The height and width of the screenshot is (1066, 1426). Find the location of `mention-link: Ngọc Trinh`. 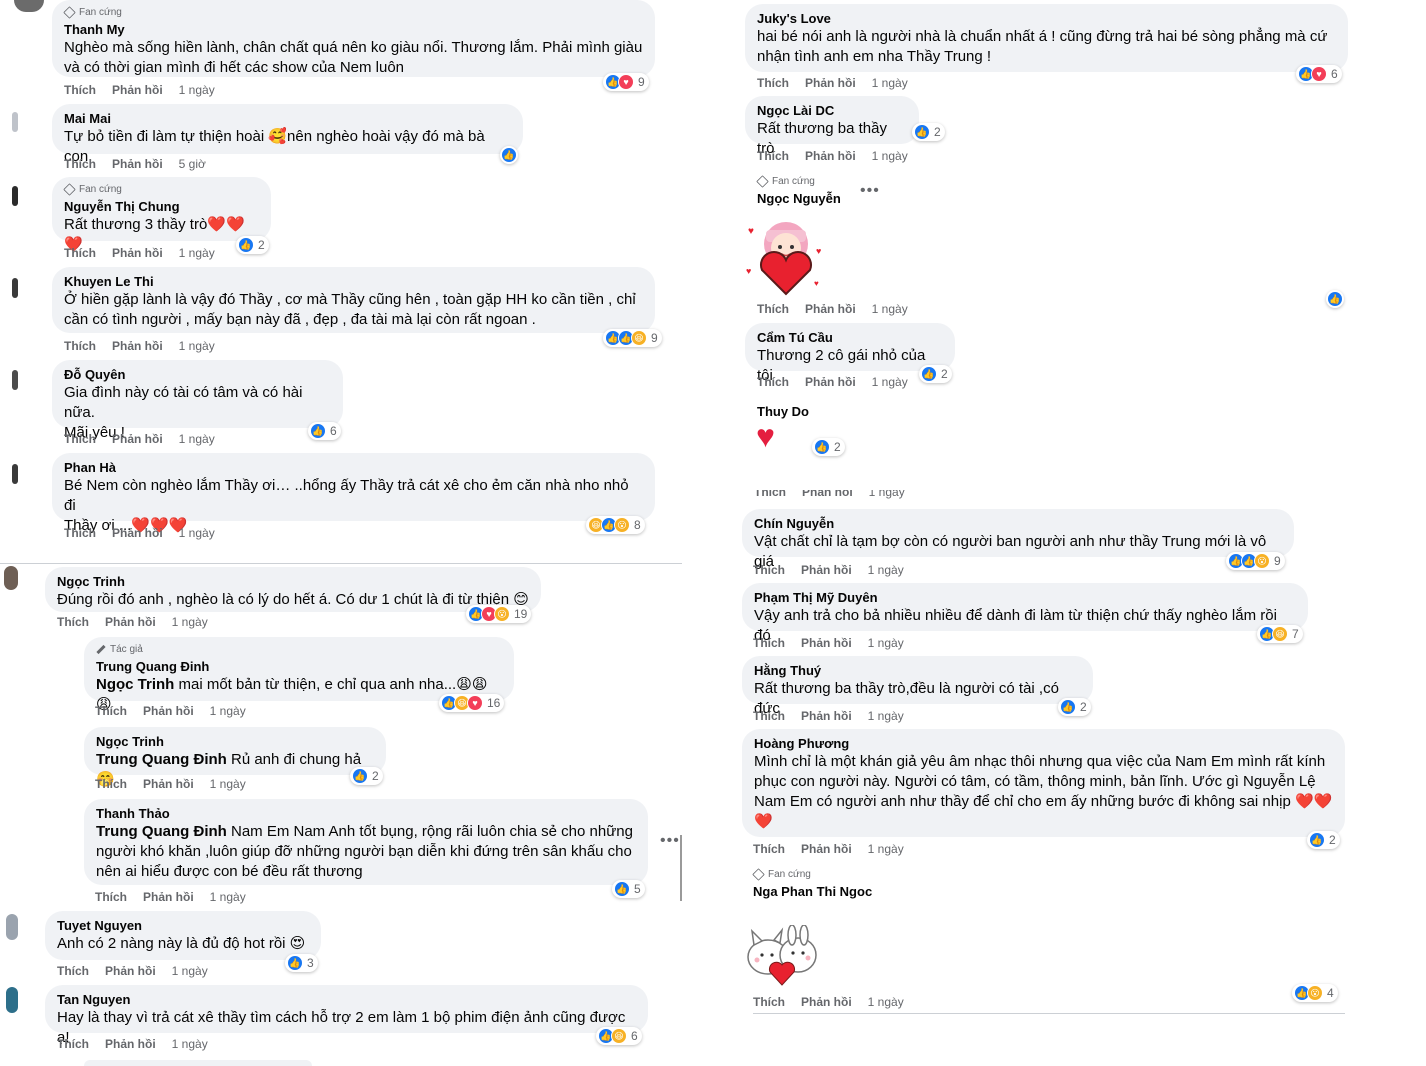

mention-link: Ngọc Trinh is located at coordinates (135, 684).